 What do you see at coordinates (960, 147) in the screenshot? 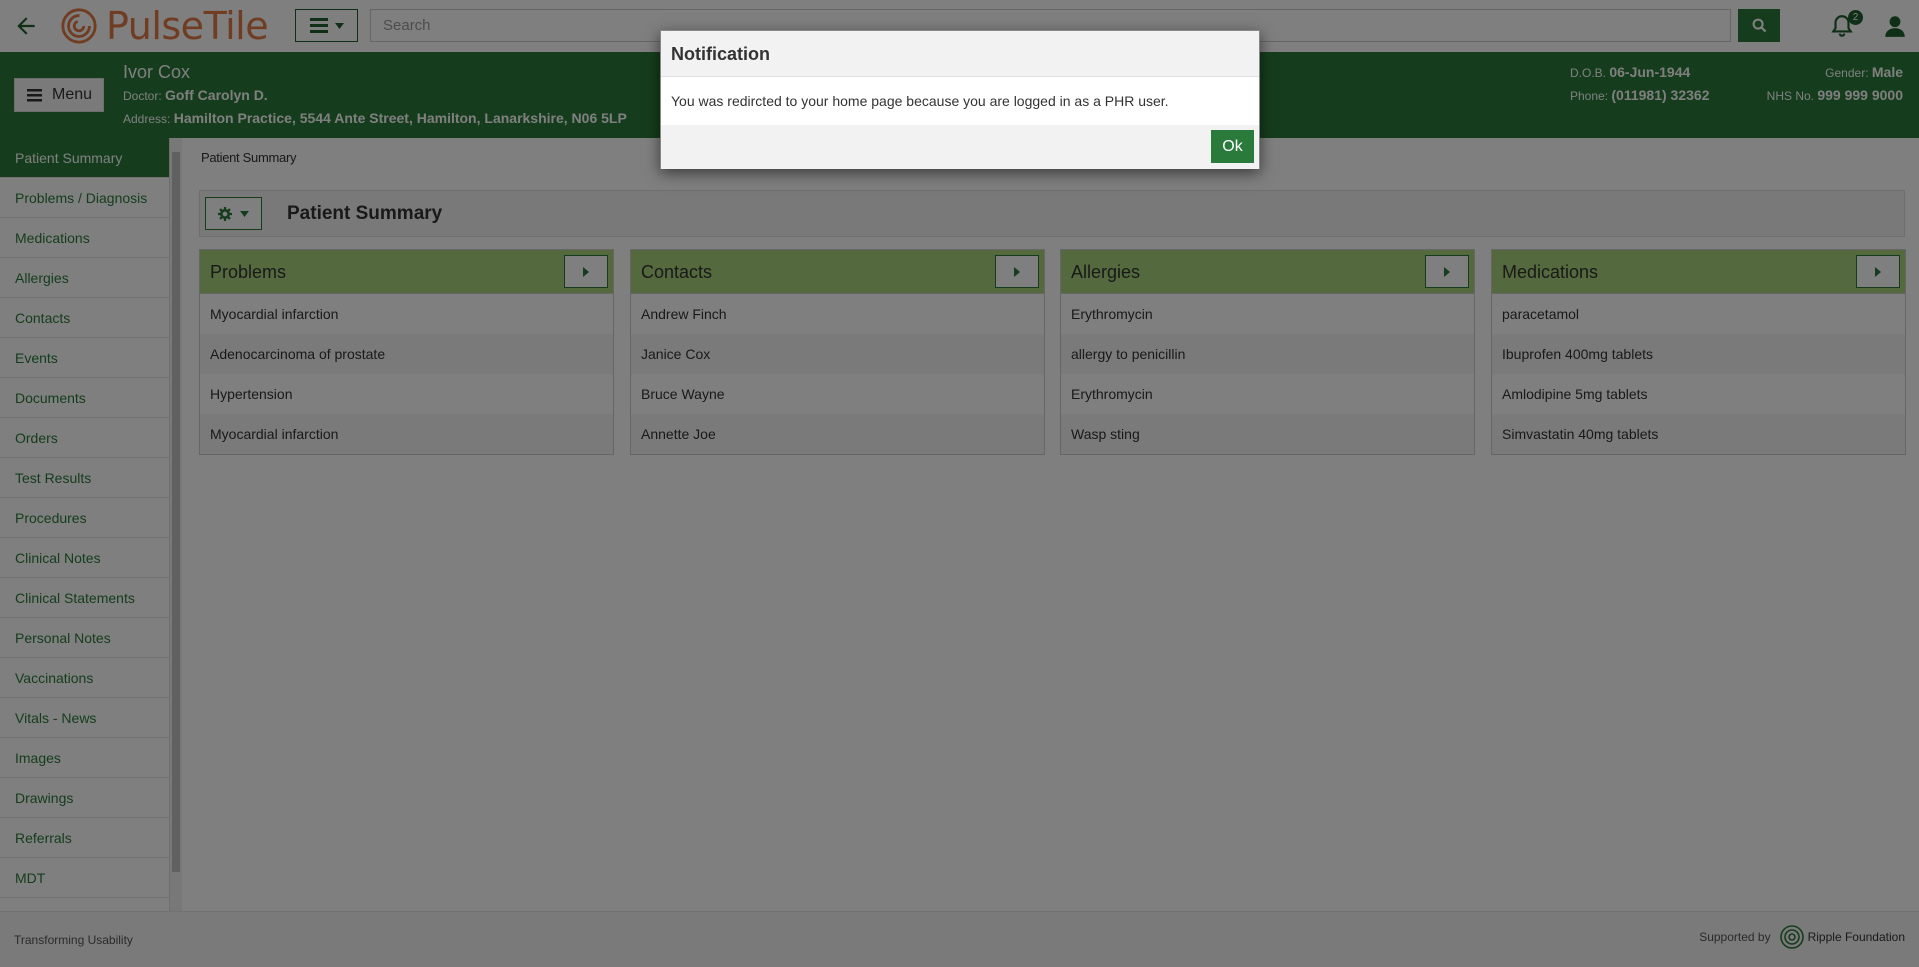
I see `modal-footer: Ok` at bounding box center [960, 147].